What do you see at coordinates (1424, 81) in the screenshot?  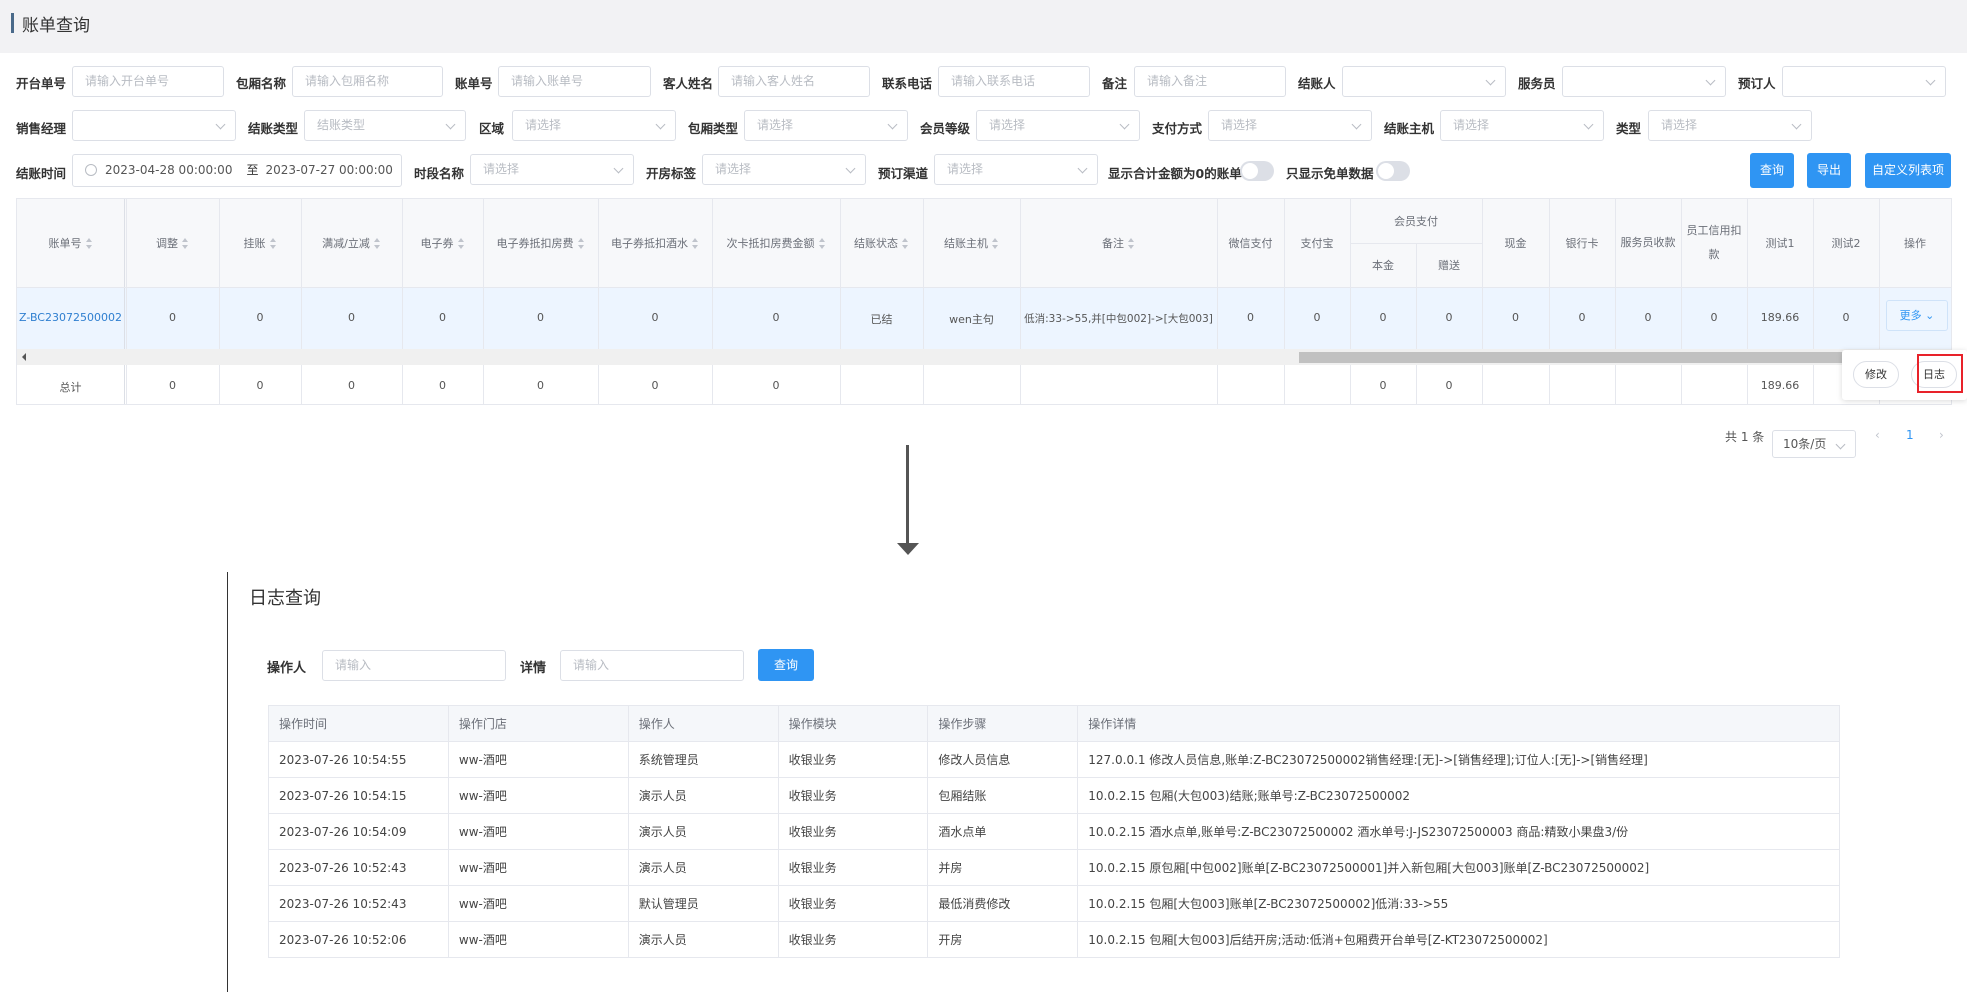 I see `cashier-select` at bounding box center [1424, 81].